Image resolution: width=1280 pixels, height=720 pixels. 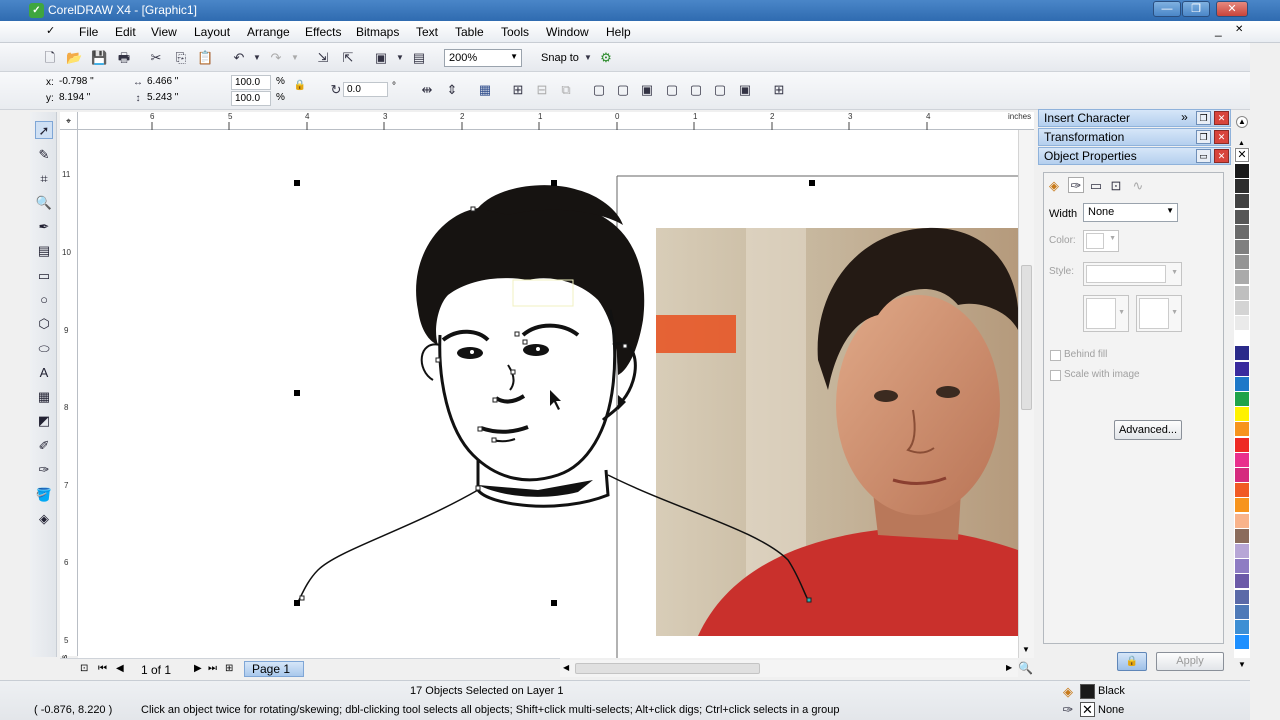 I want to click on vertical-scrollbar: ▼, so click(x=1026, y=394).